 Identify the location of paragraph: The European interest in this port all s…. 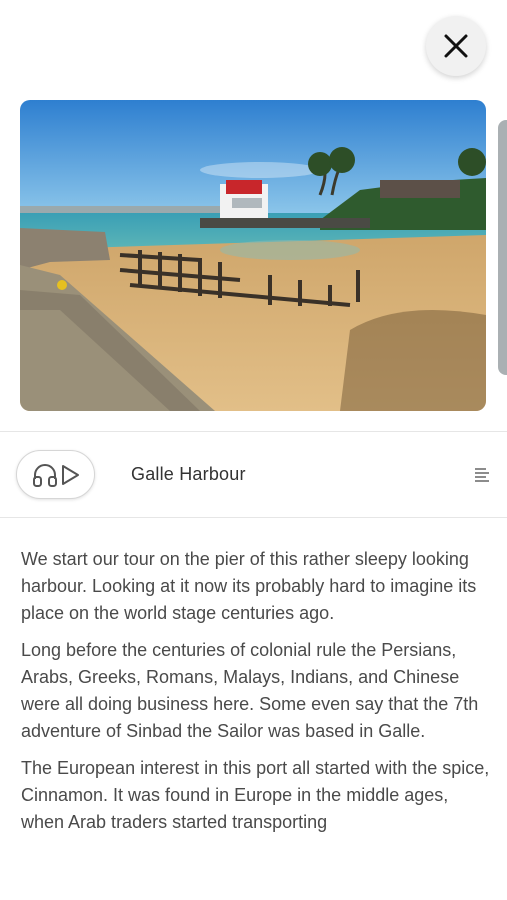
(255, 795).